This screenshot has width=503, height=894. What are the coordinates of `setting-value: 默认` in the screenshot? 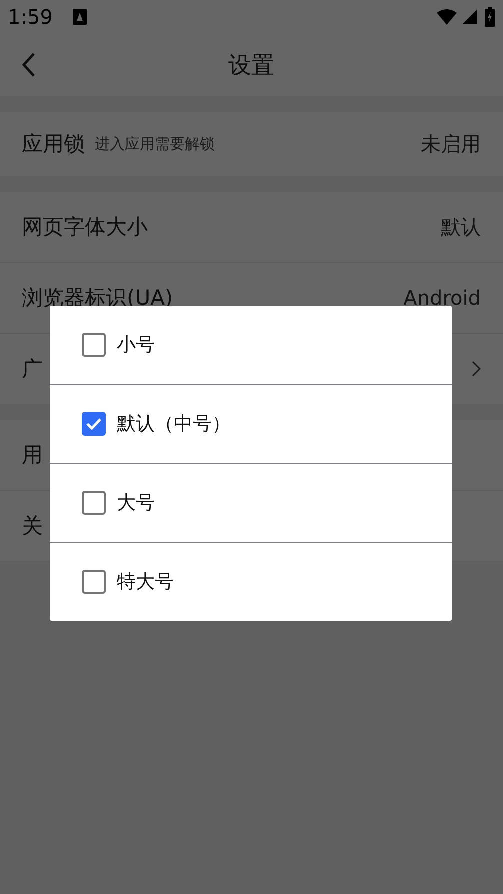 It's located at (461, 227).